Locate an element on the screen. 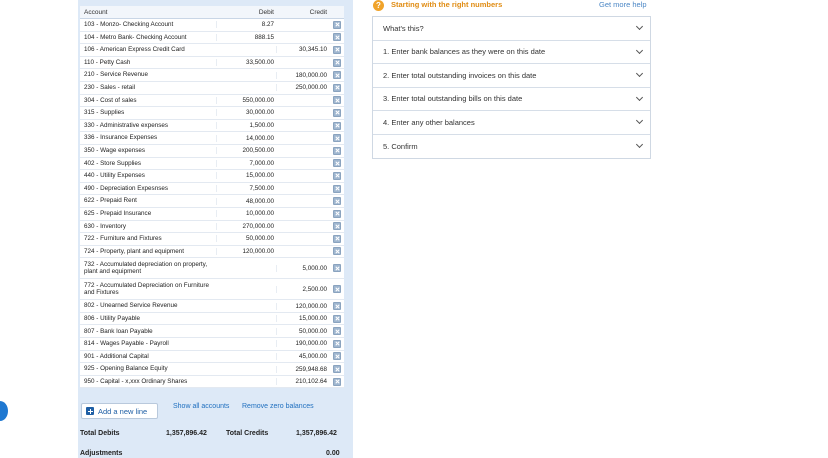  debit-cell: 33,500.00 is located at coordinates (246, 63).